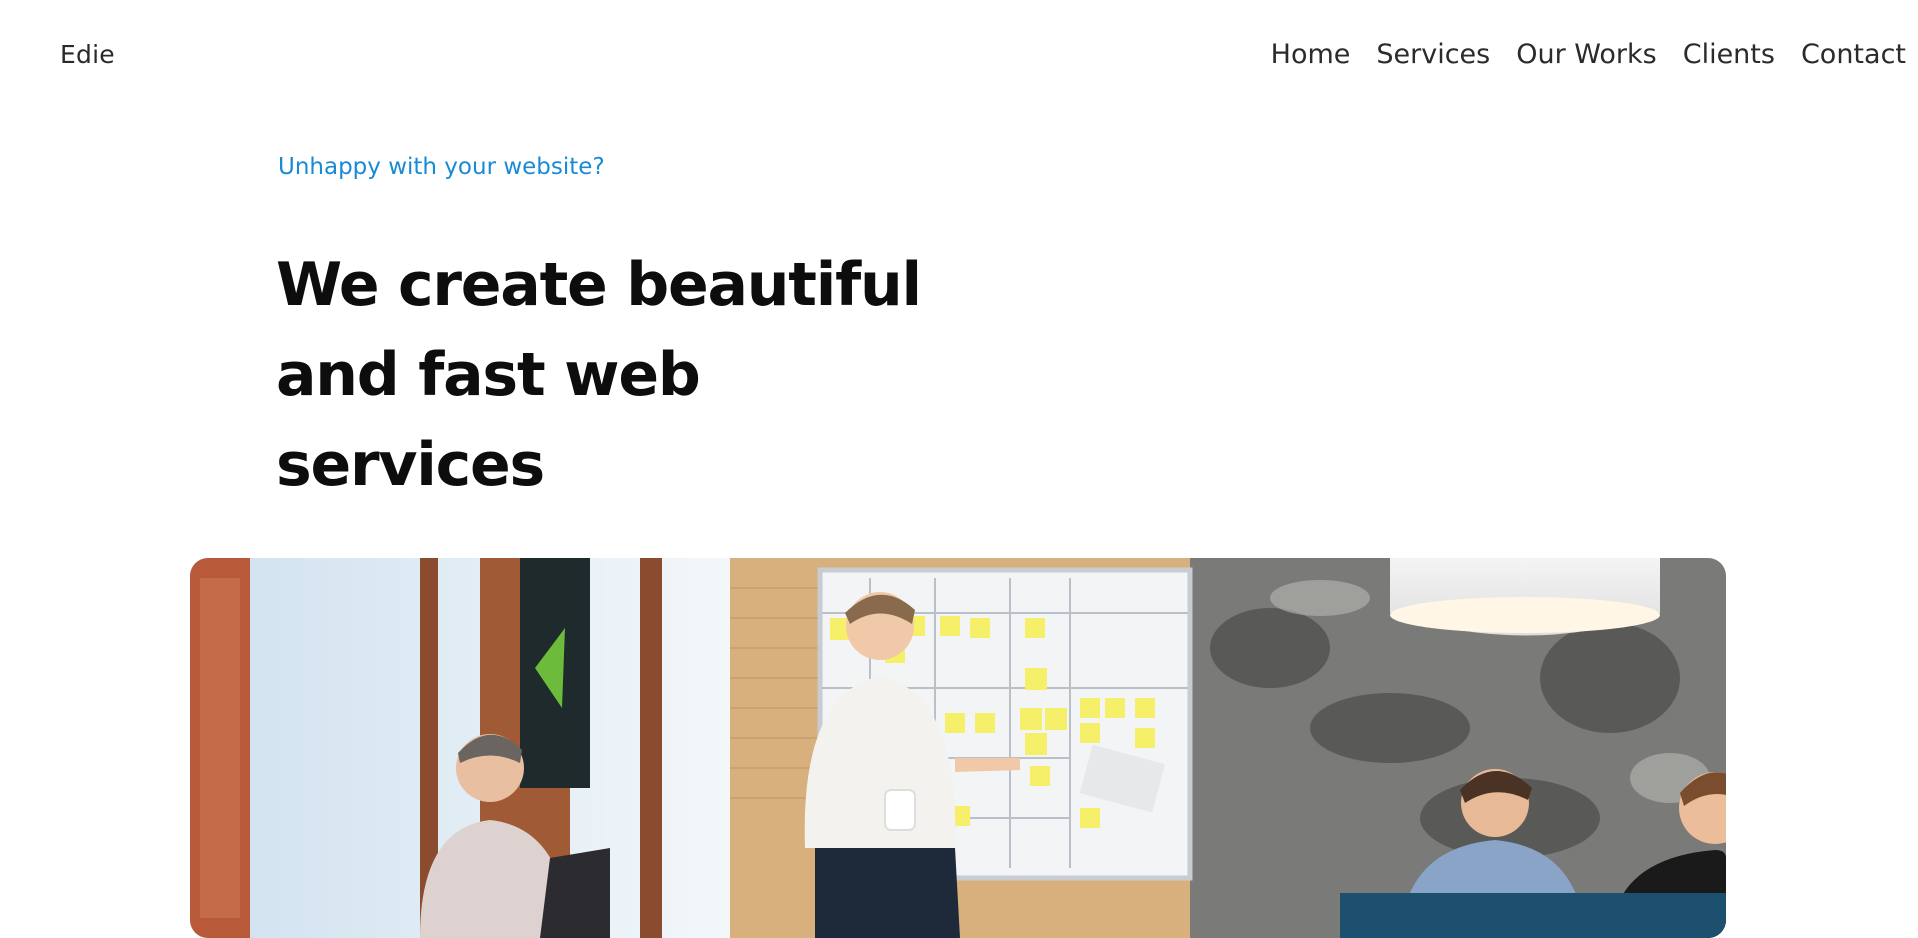  I want to click on hero-title-line-1: We create beautiful, so click(599, 285).